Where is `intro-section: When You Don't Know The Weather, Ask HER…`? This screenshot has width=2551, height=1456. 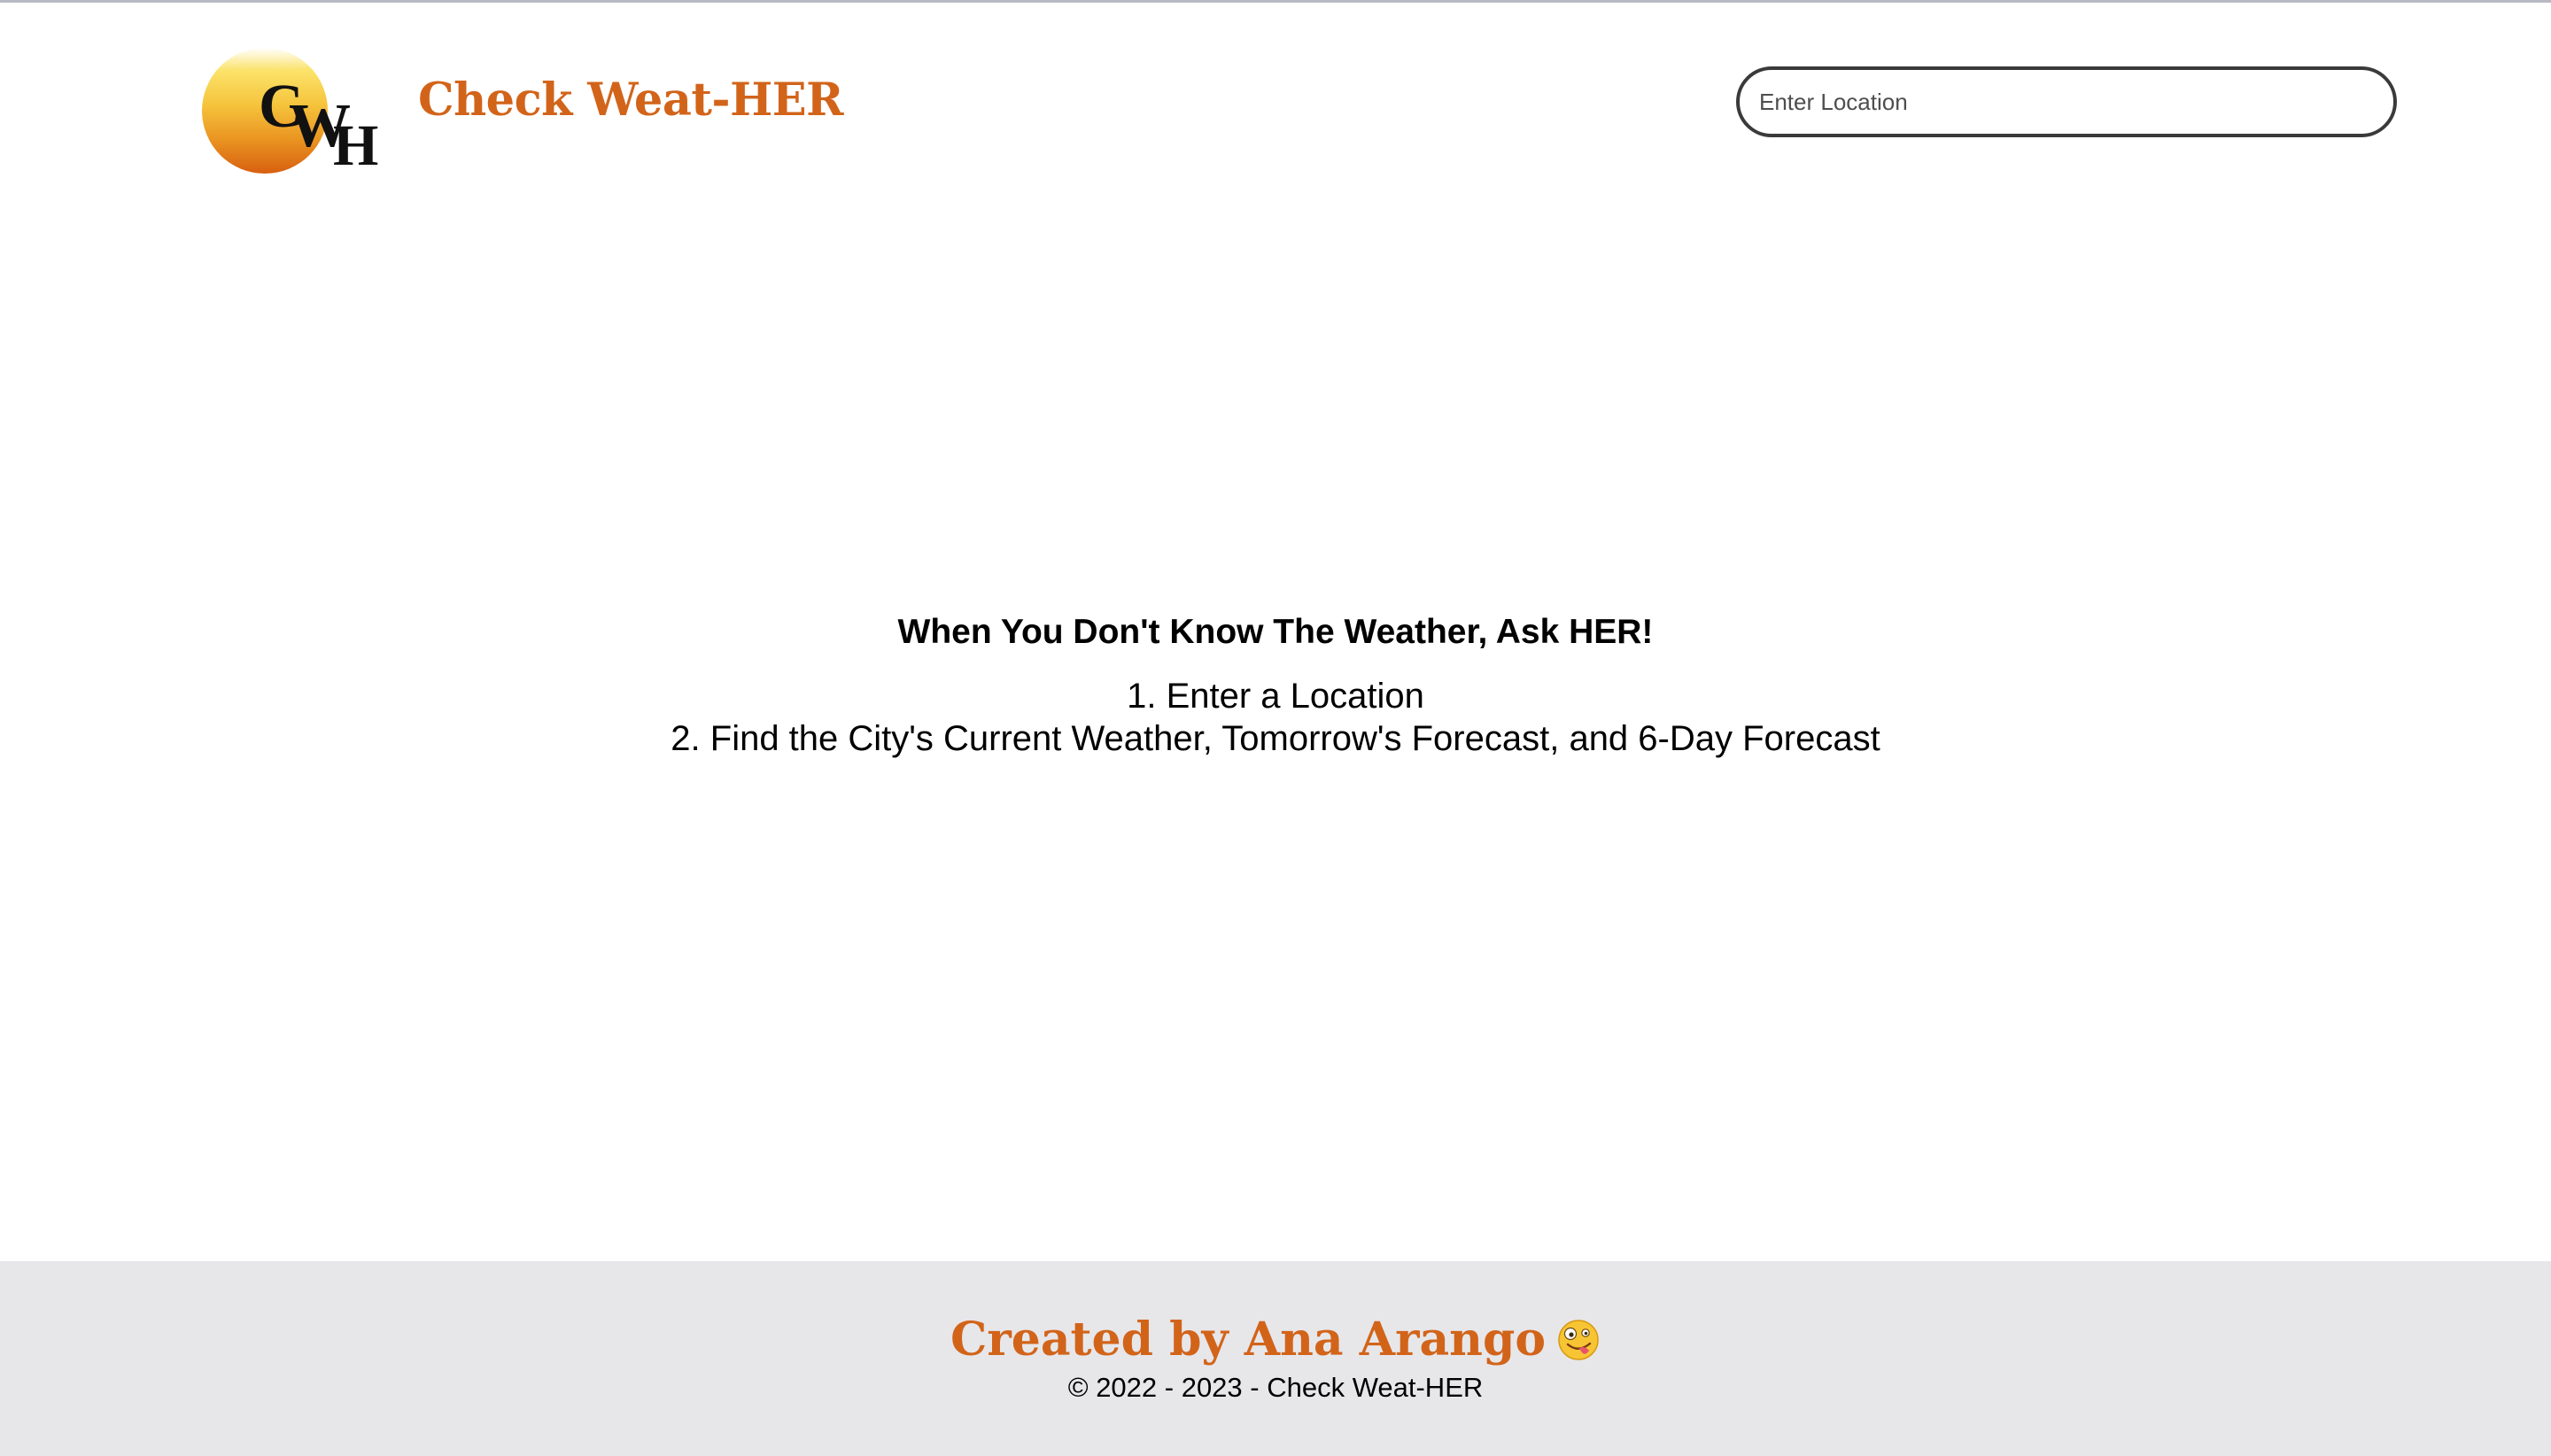
intro-section: When You Don't Know The Weather, Ask HER… is located at coordinates (1275, 684).